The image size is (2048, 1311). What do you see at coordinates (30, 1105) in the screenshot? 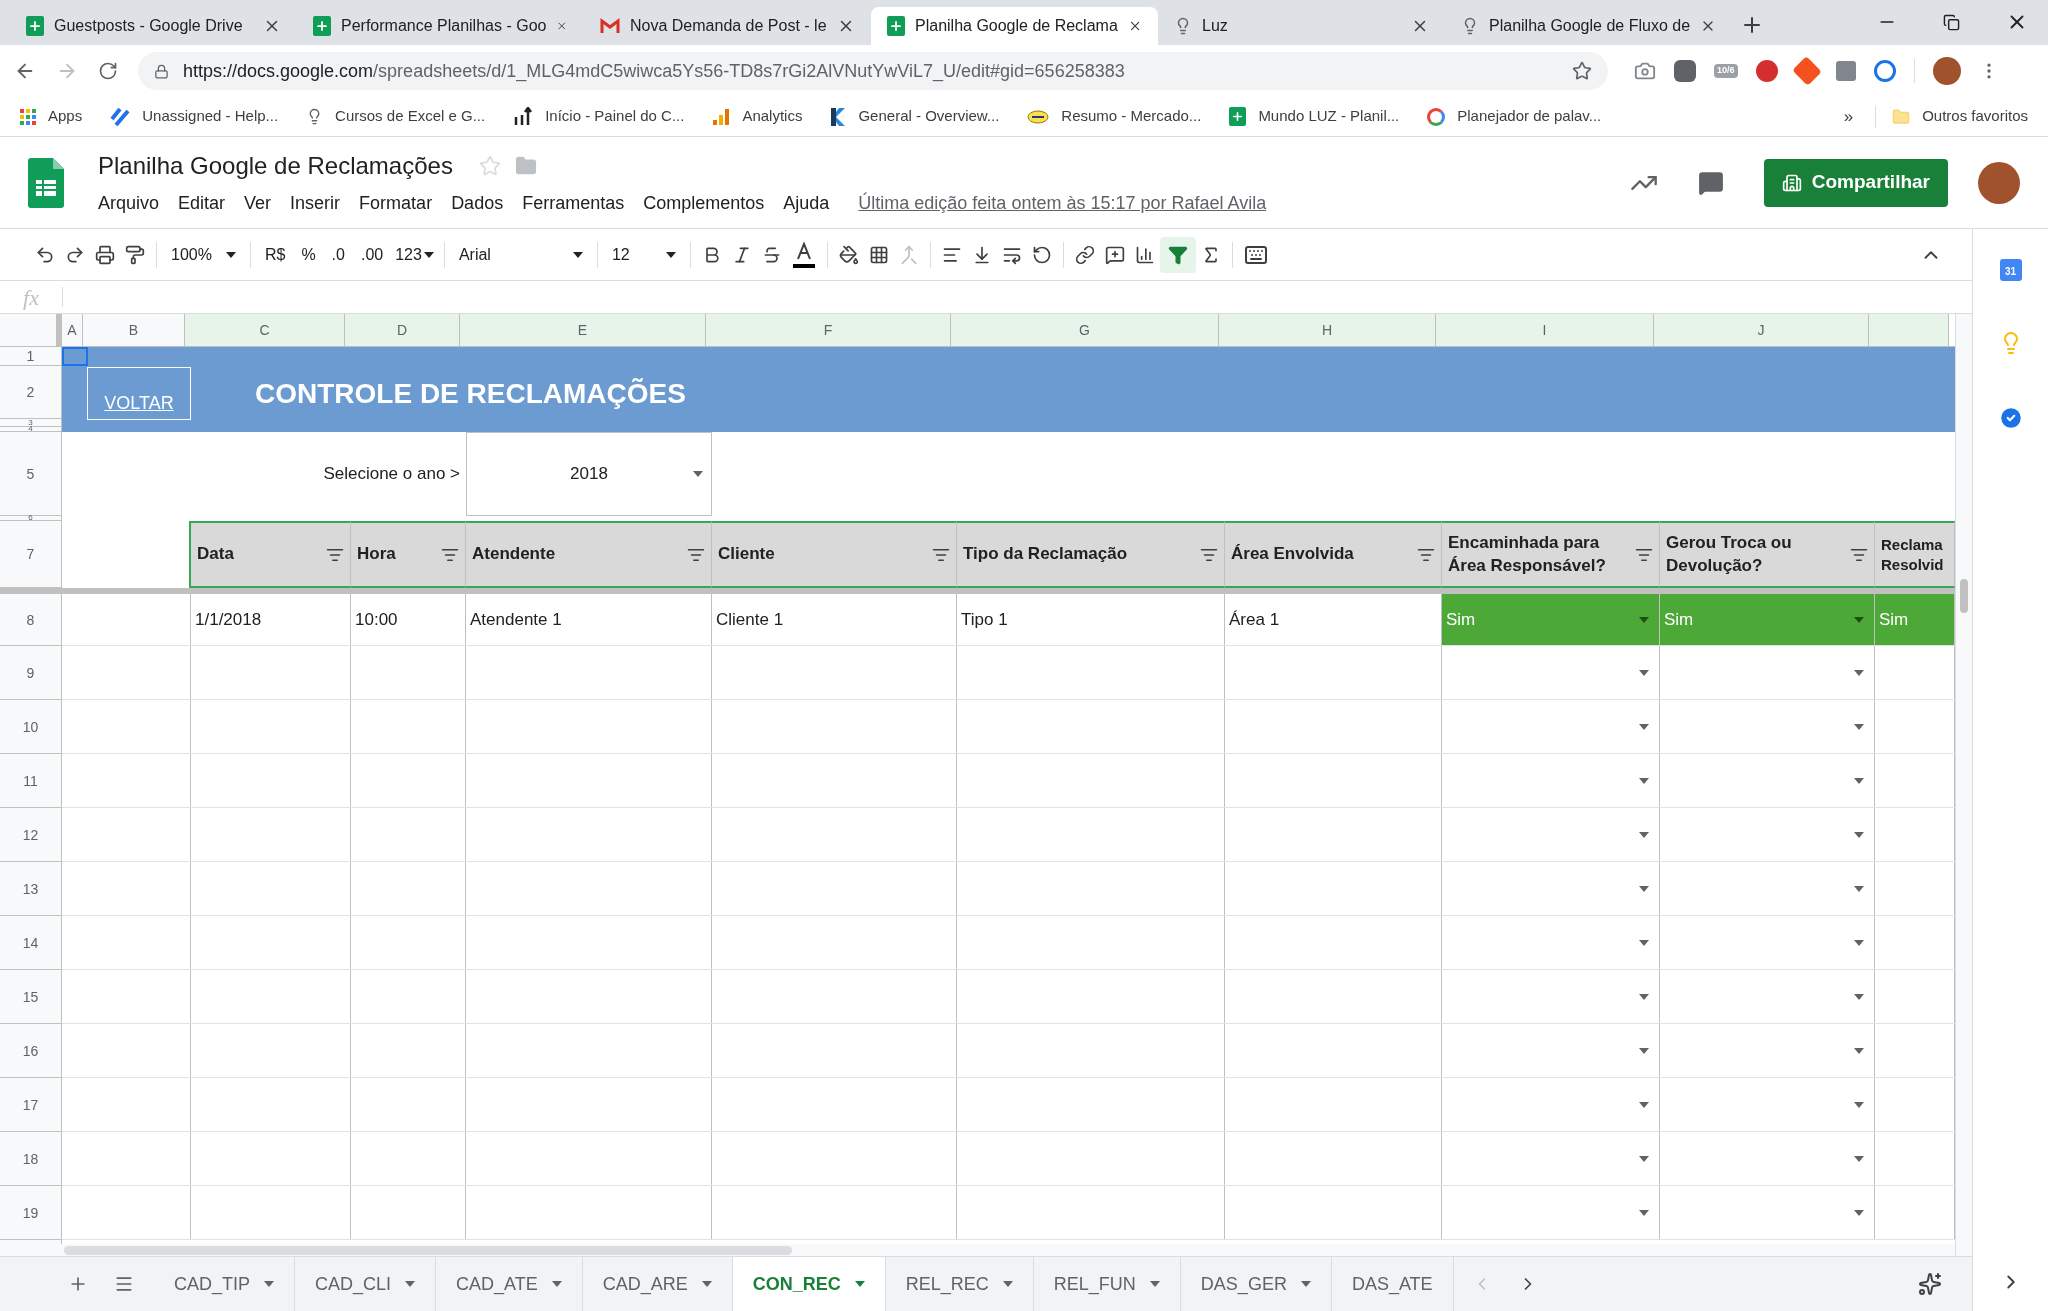
I see `row-header: 17` at bounding box center [30, 1105].